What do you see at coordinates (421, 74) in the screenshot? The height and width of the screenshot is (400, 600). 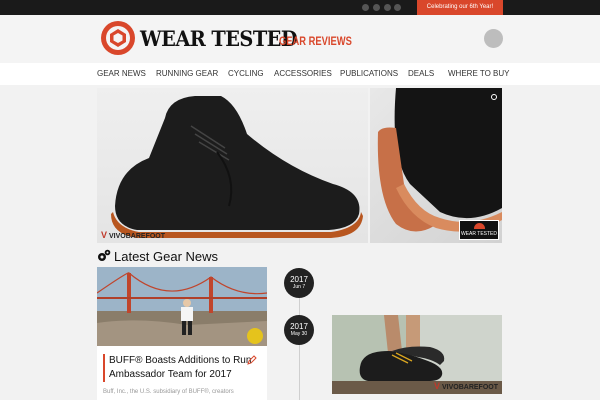 I see `nav-item-deals: DEALS` at bounding box center [421, 74].